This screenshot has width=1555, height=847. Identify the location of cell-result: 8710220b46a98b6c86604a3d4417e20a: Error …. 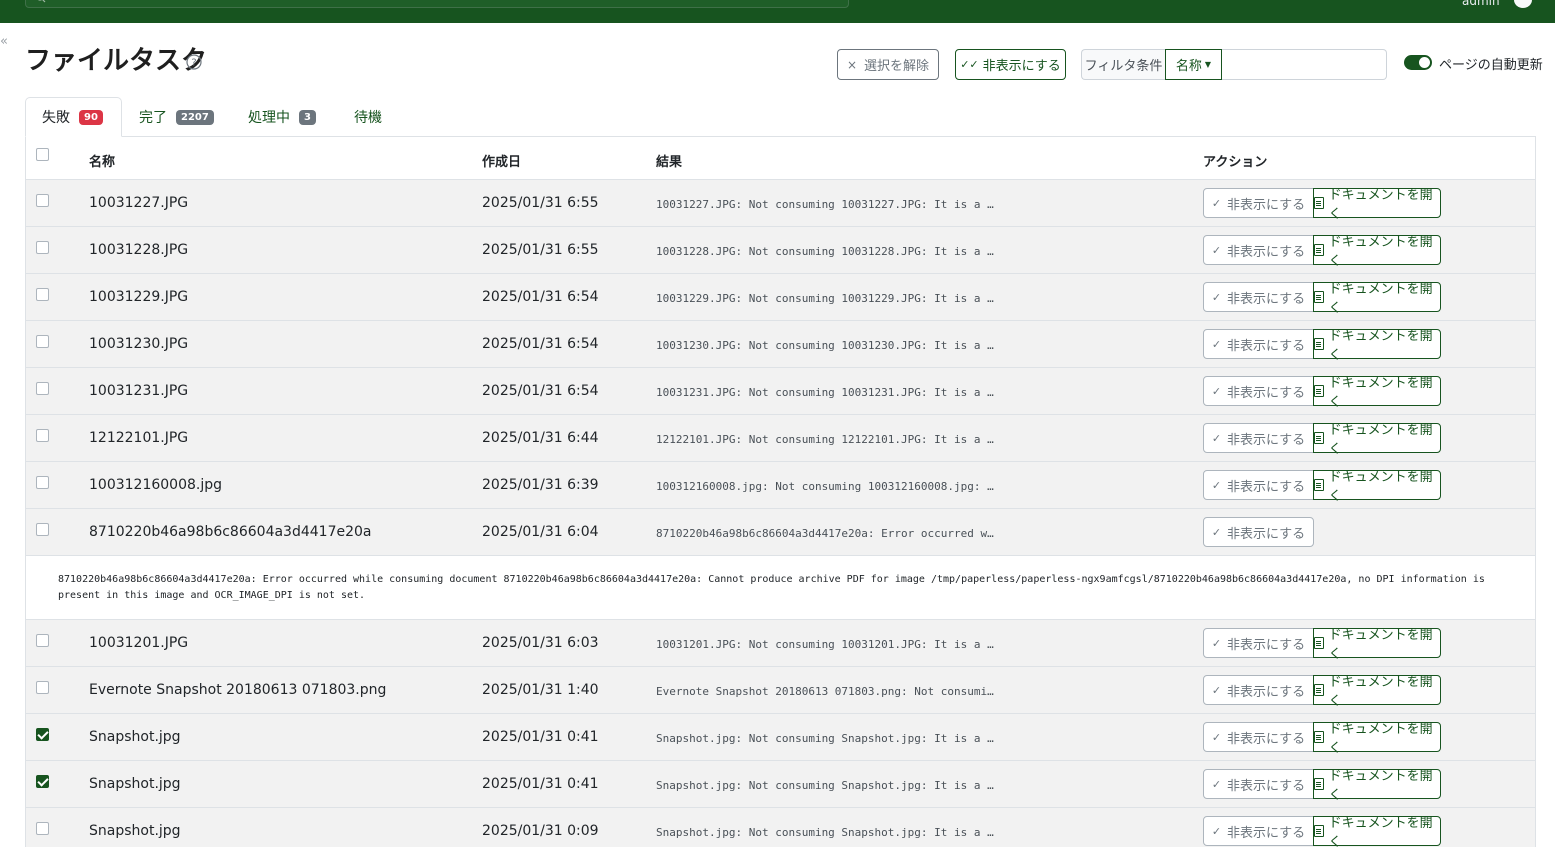
(825, 533).